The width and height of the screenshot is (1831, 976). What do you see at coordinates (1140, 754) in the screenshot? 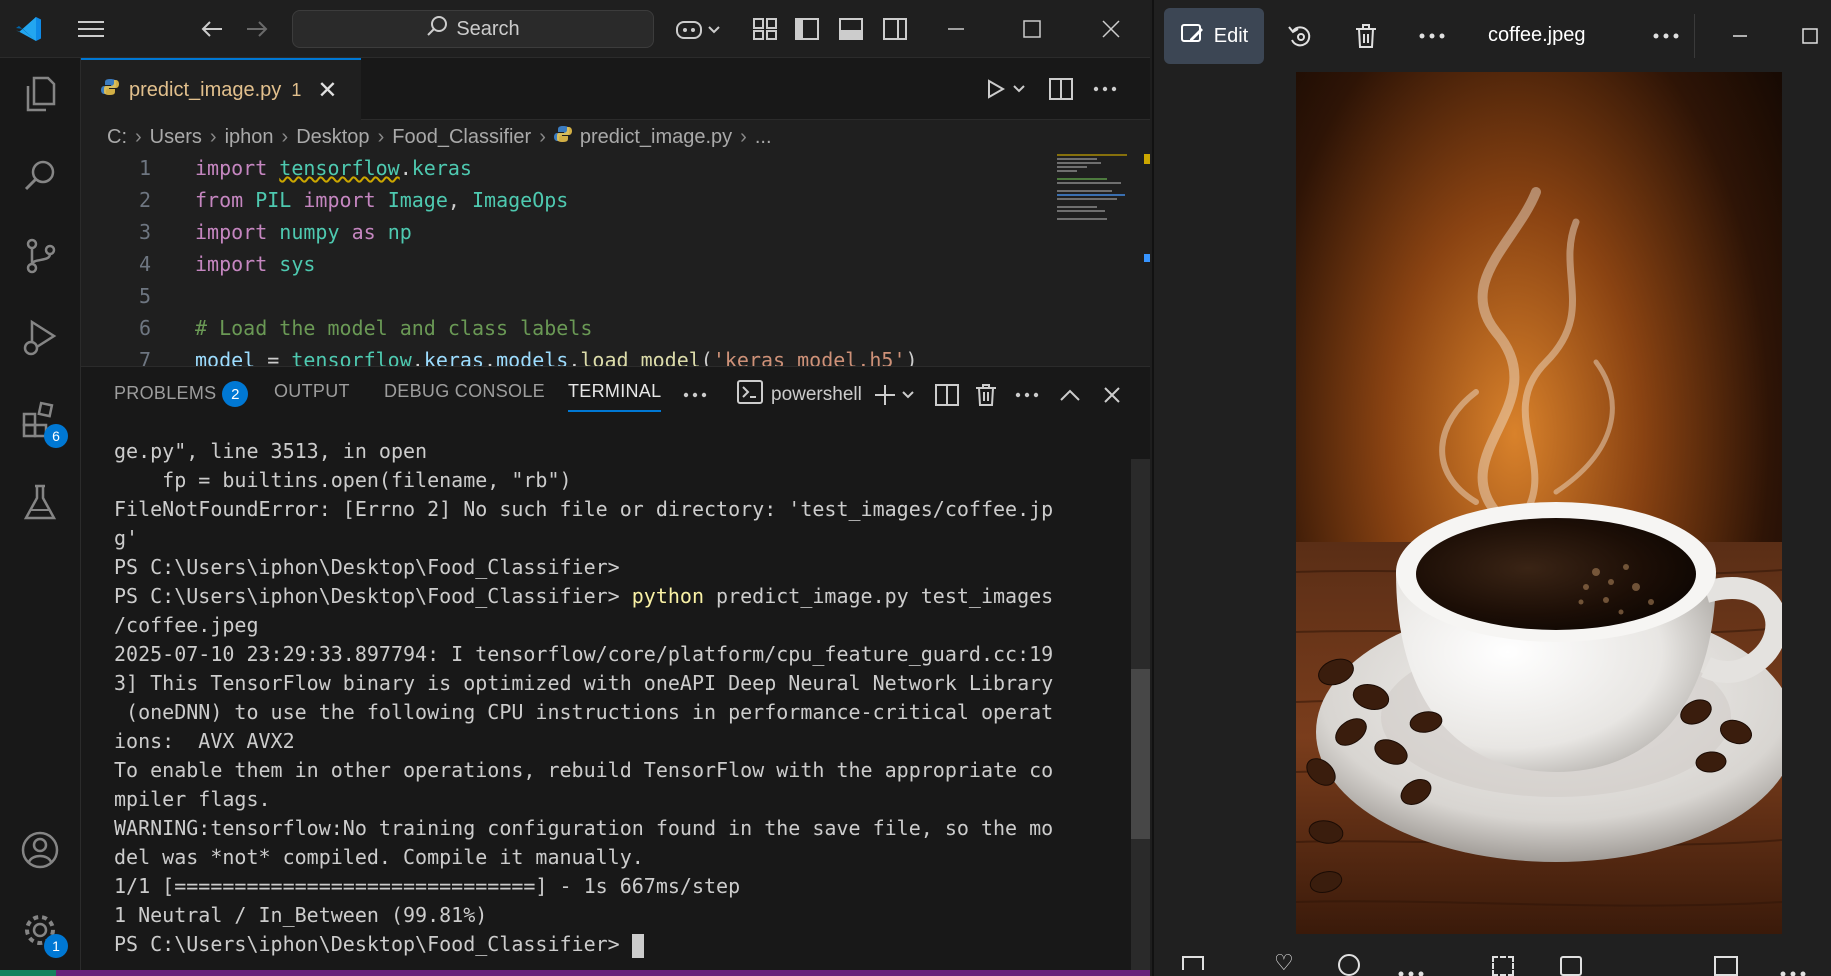
I see `terminal-scrollbar-thumb` at bounding box center [1140, 754].